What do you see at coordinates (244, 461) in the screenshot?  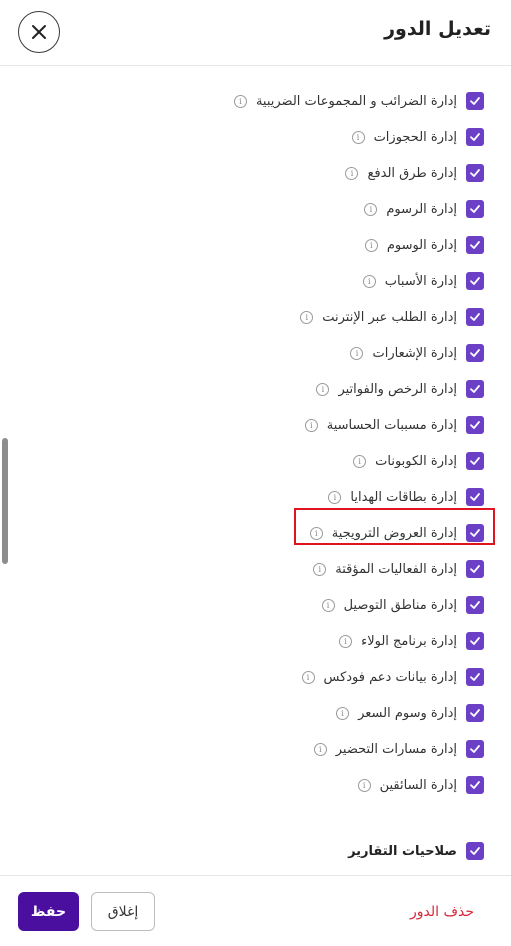 I see `permission-row: إدارة الكوبونات i` at bounding box center [244, 461].